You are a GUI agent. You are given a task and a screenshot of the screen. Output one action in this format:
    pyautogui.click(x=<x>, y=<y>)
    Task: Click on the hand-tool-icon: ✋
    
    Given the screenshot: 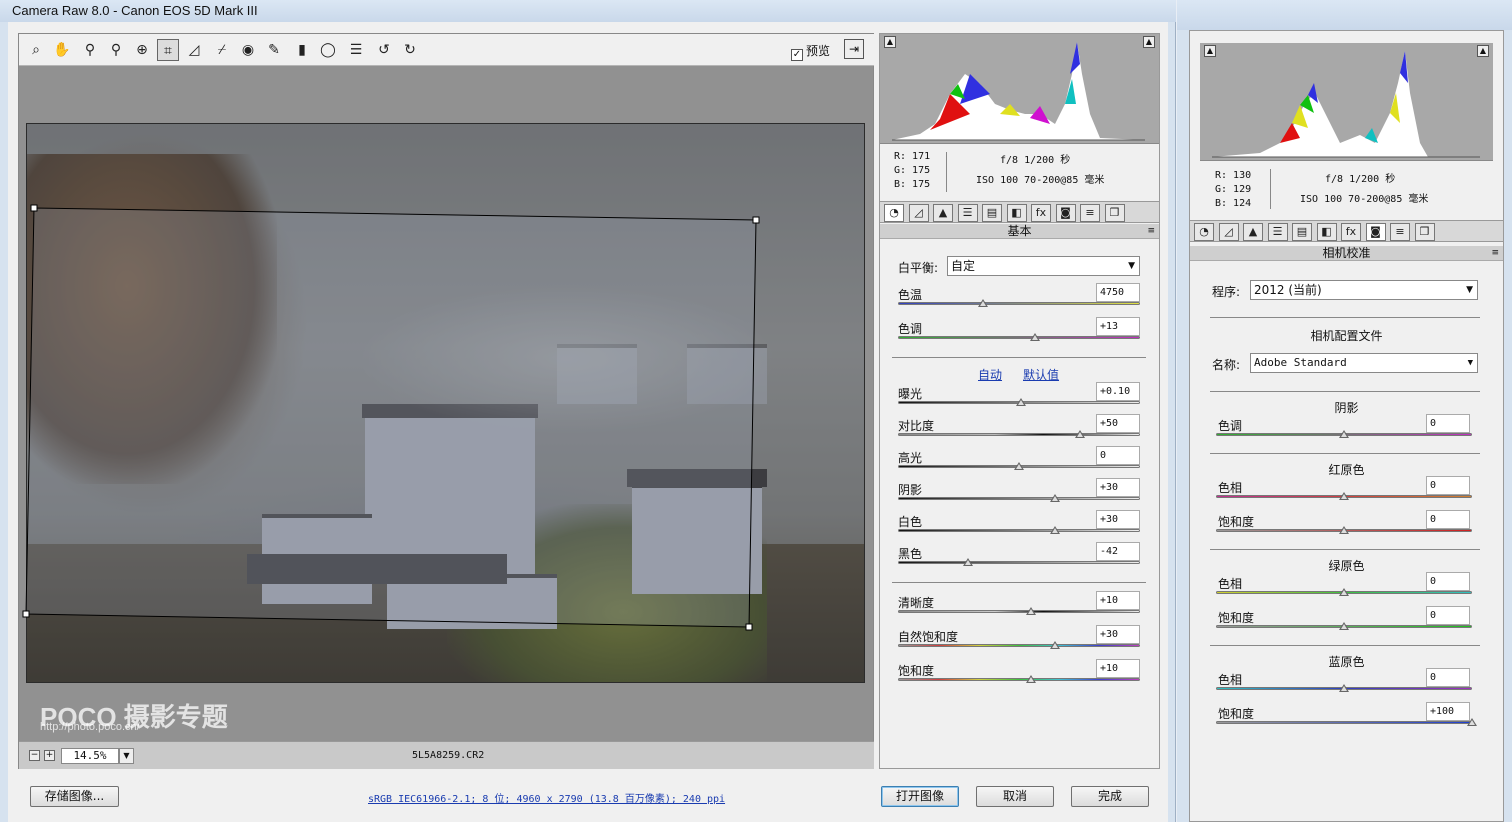 What is the action you would take?
    pyautogui.click(x=62, y=50)
    